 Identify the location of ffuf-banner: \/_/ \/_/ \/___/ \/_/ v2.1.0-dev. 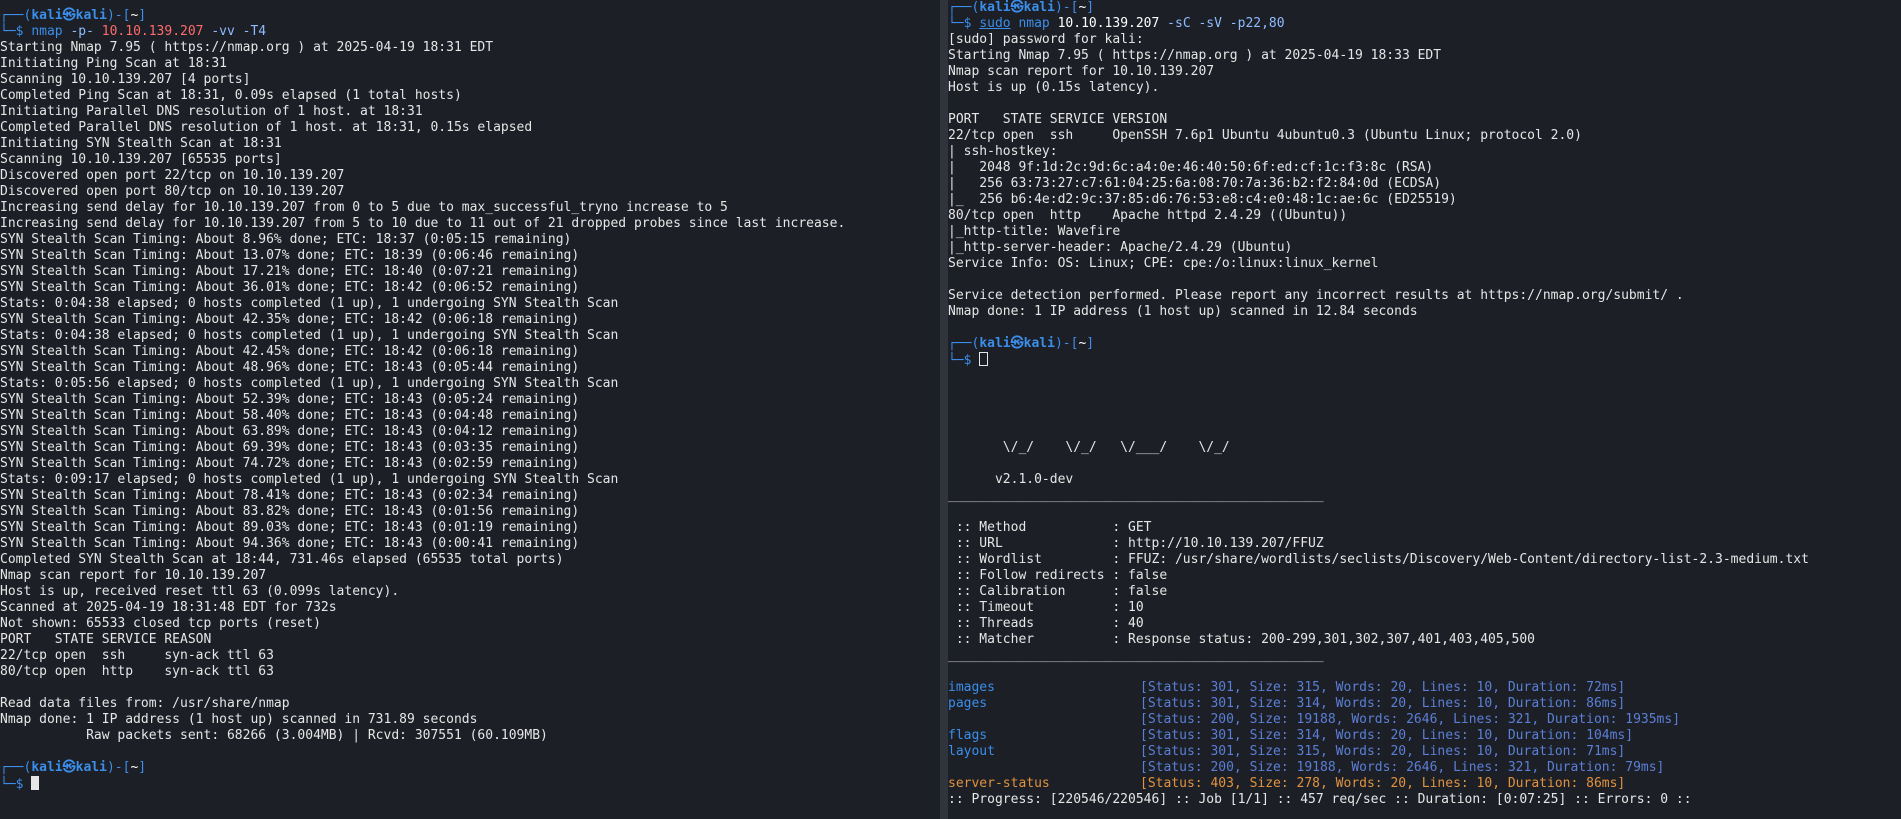
(1424, 464).